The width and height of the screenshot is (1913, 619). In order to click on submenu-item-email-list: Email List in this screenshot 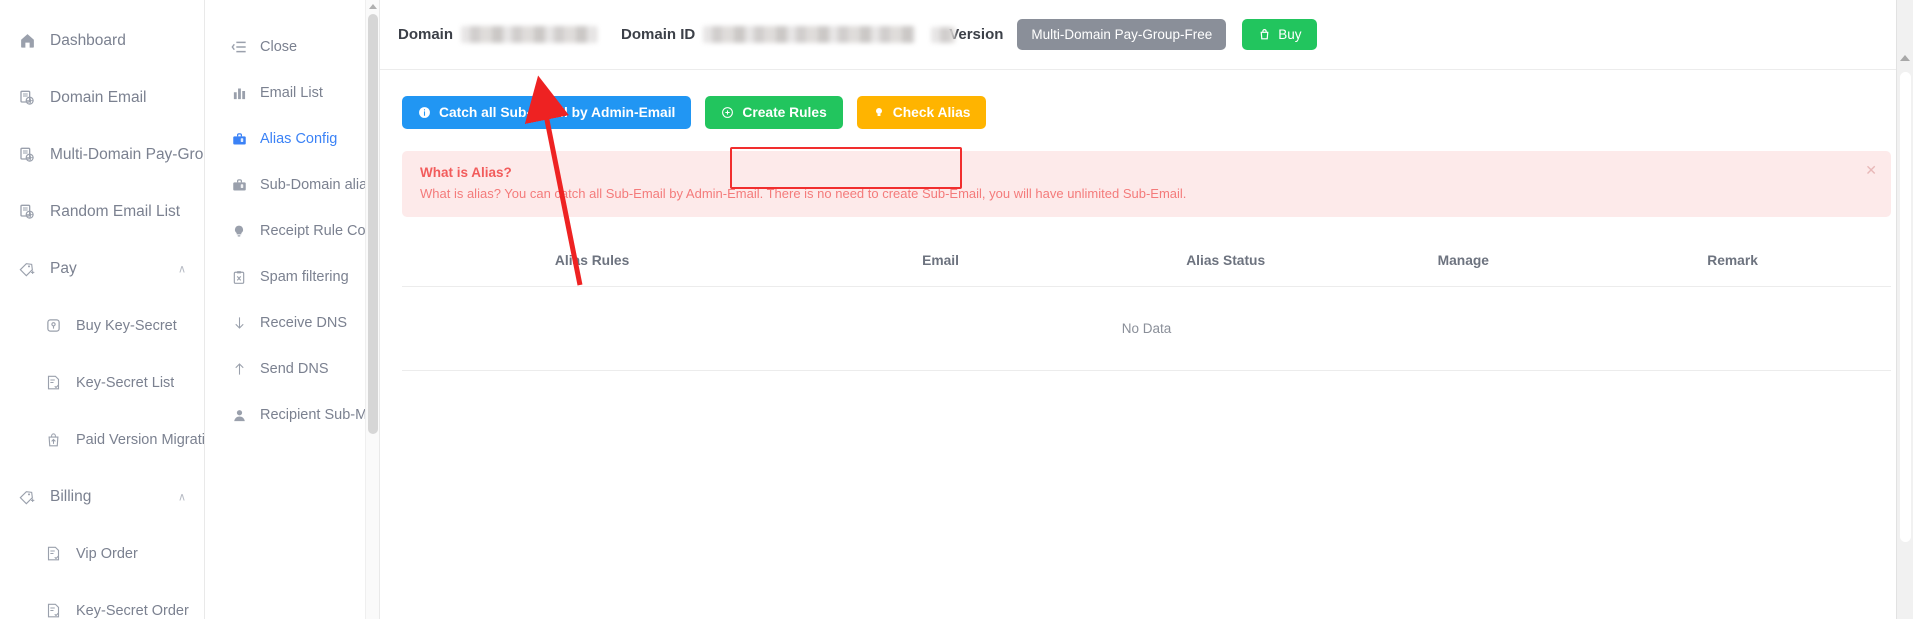, I will do `click(292, 93)`.